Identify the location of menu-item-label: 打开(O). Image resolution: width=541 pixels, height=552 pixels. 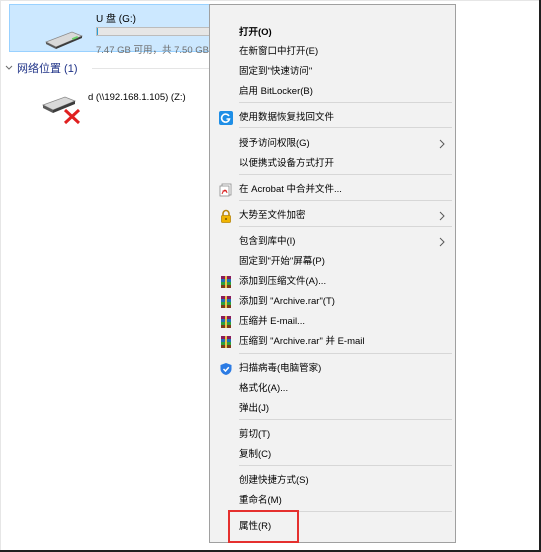
(255, 32).